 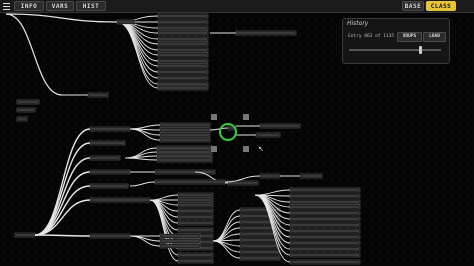 I want to click on load-button: LOAD, so click(x=434, y=37).